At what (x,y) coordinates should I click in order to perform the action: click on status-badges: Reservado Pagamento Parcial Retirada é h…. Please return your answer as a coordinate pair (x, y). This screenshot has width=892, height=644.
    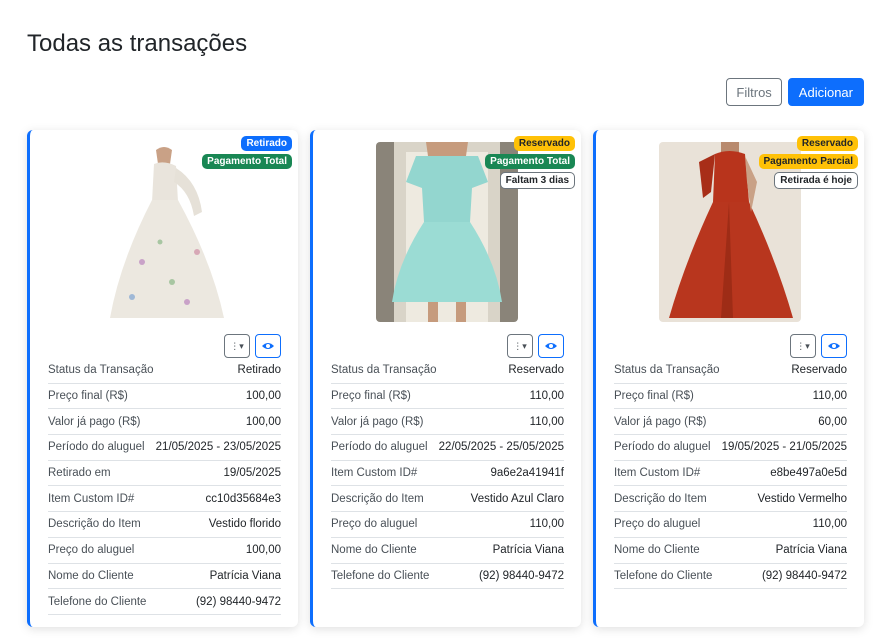
    Looking at the image, I should click on (808, 162).